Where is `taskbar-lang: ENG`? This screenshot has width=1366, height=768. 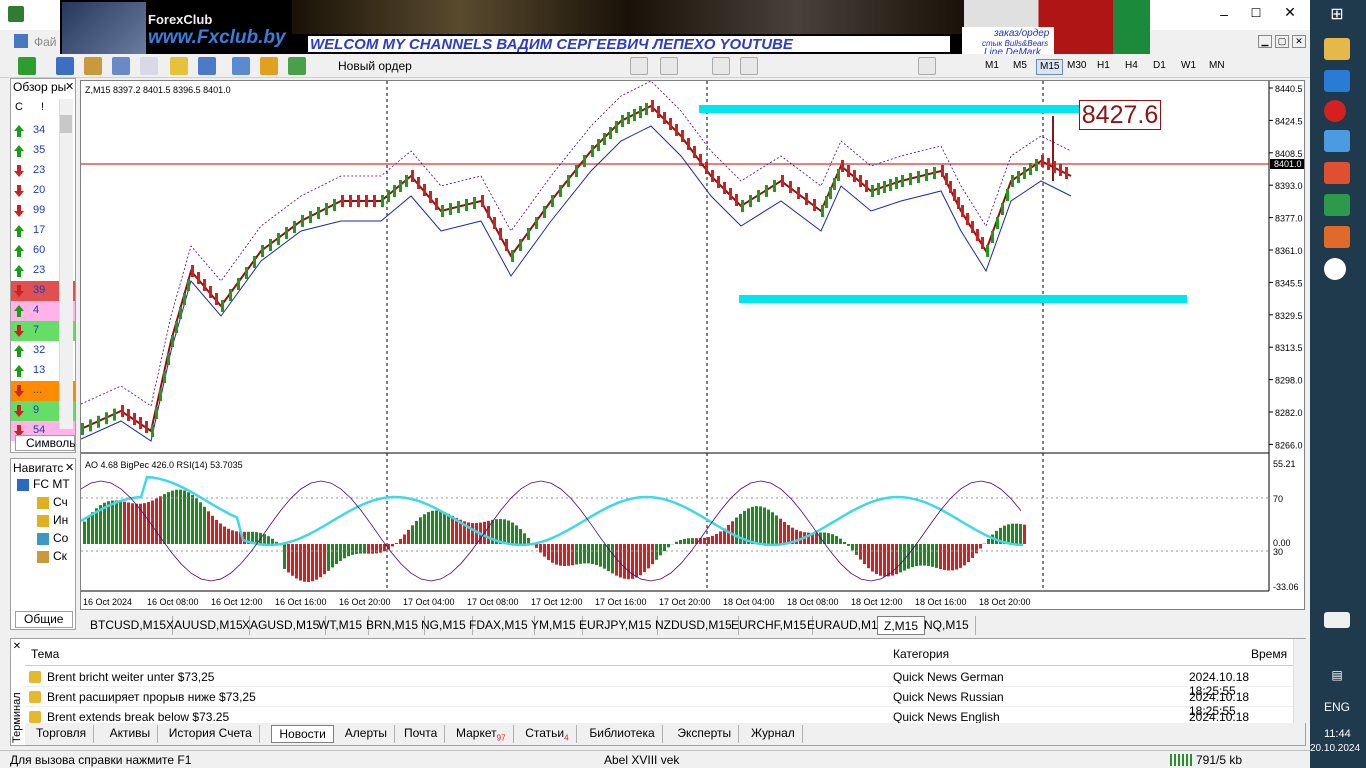
taskbar-lang: ENG is located at coordinates (1337, 707).